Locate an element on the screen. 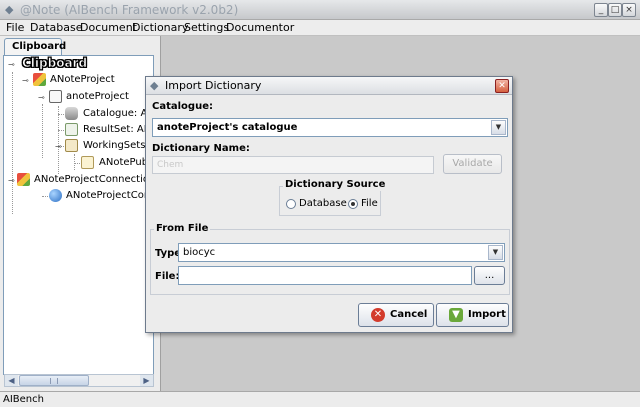 This screenshot has height=407, width=640. type-select: biocyc ▼ is located at coordinates (341, 252).